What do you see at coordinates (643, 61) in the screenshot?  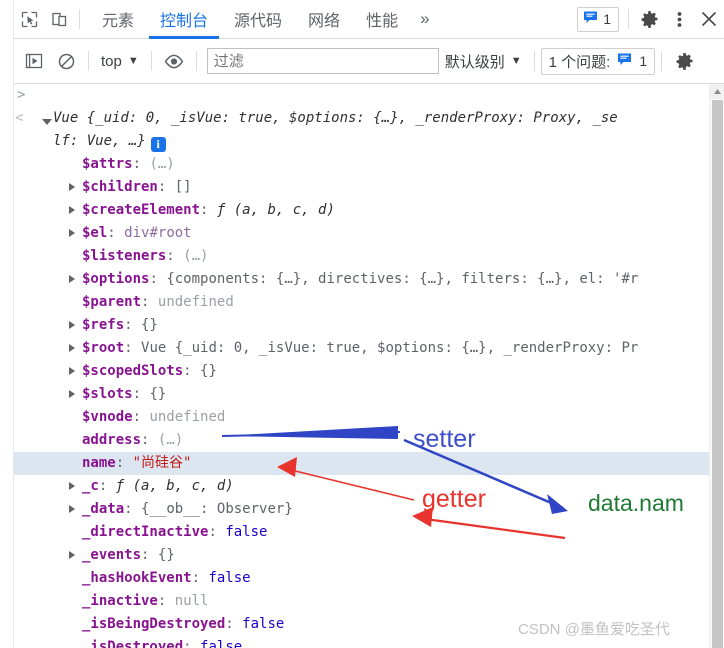 I see `issues-count: 1` at bounding box center [643, 61].